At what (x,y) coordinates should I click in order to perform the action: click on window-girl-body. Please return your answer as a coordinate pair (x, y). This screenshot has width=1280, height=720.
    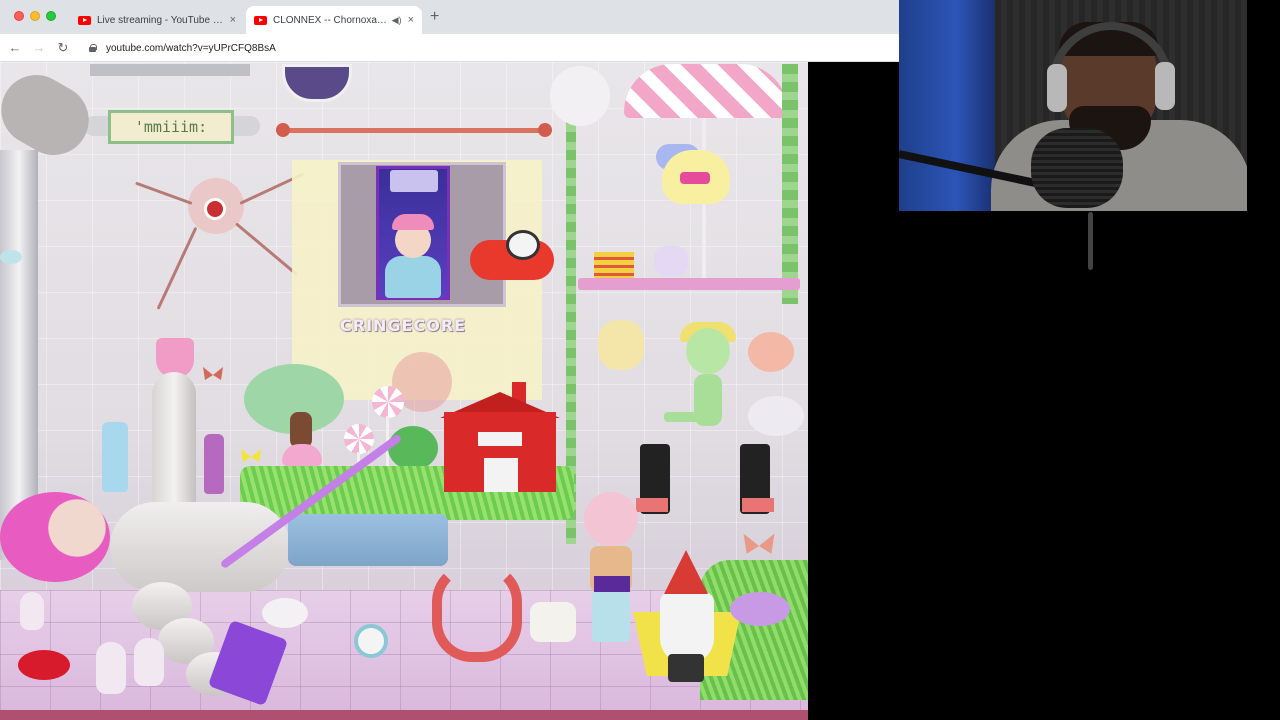
    Looking at the image, I should click on (413, 277).